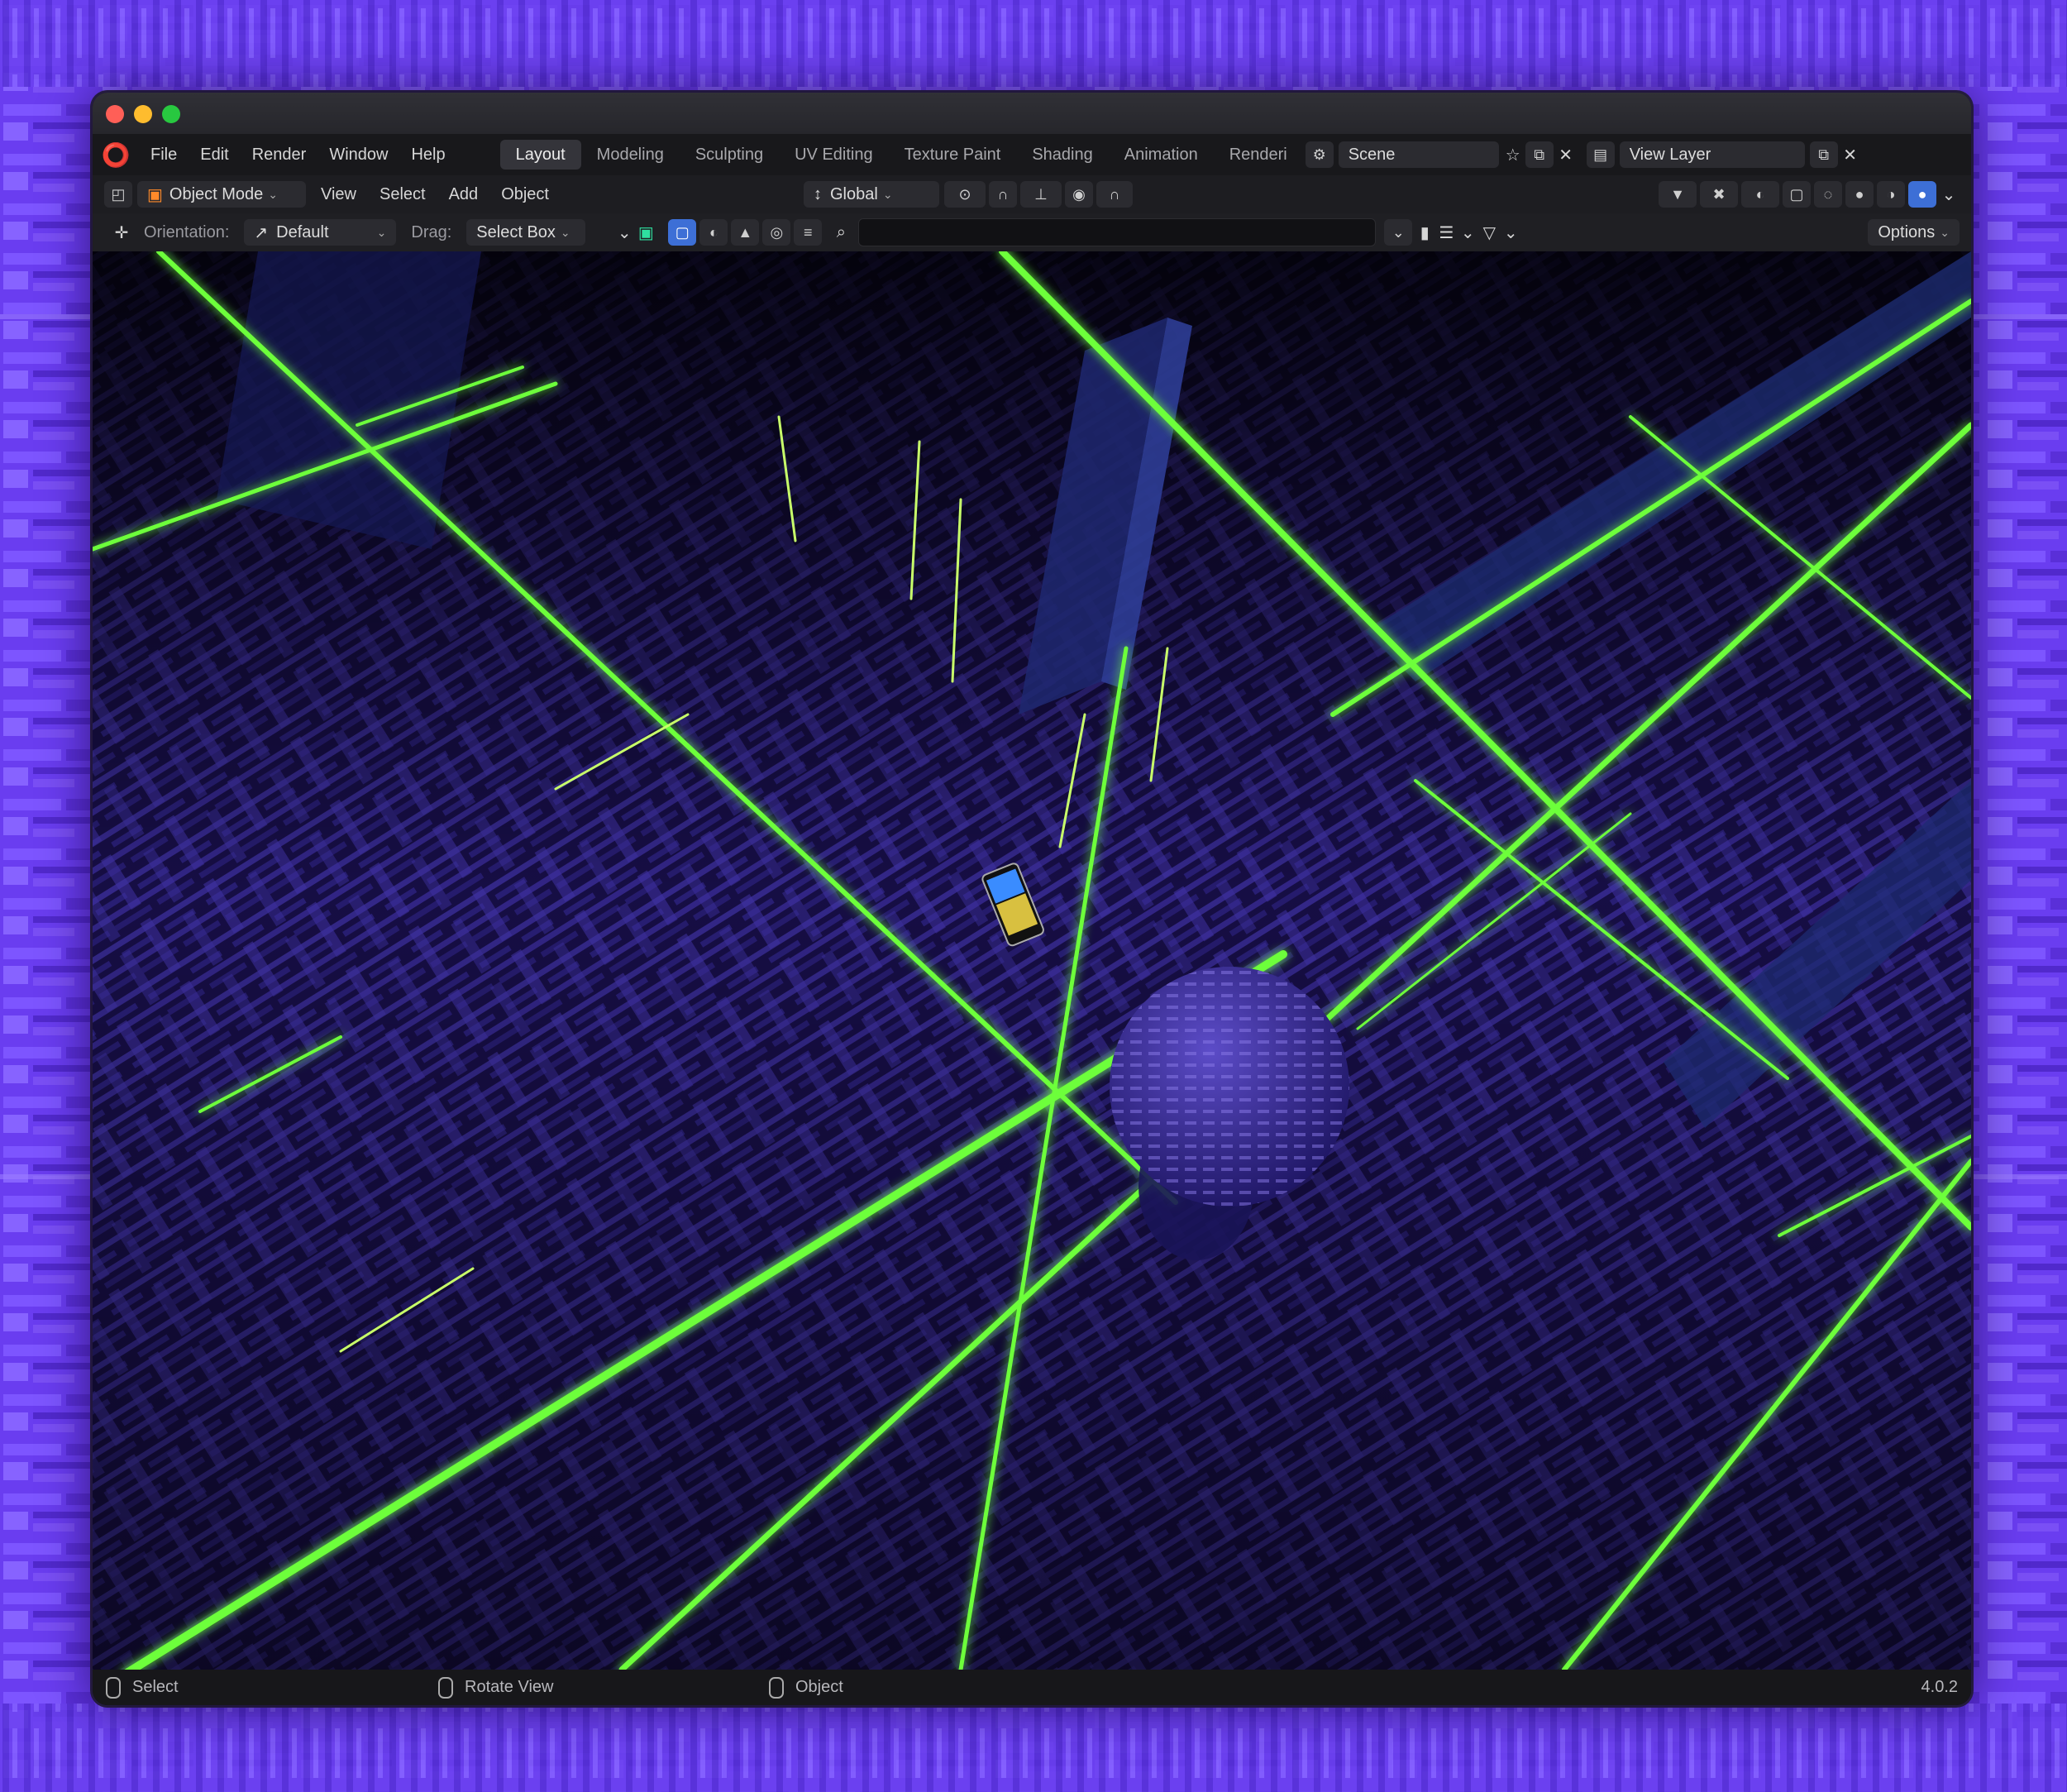  I want to click on tab-layout: Layout, so click(540, 155).